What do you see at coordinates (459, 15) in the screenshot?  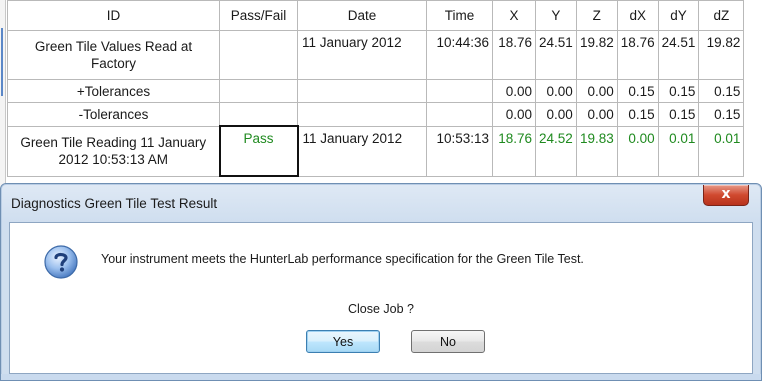 I see `col-header-time: Time` at bounding box center [459, 15].